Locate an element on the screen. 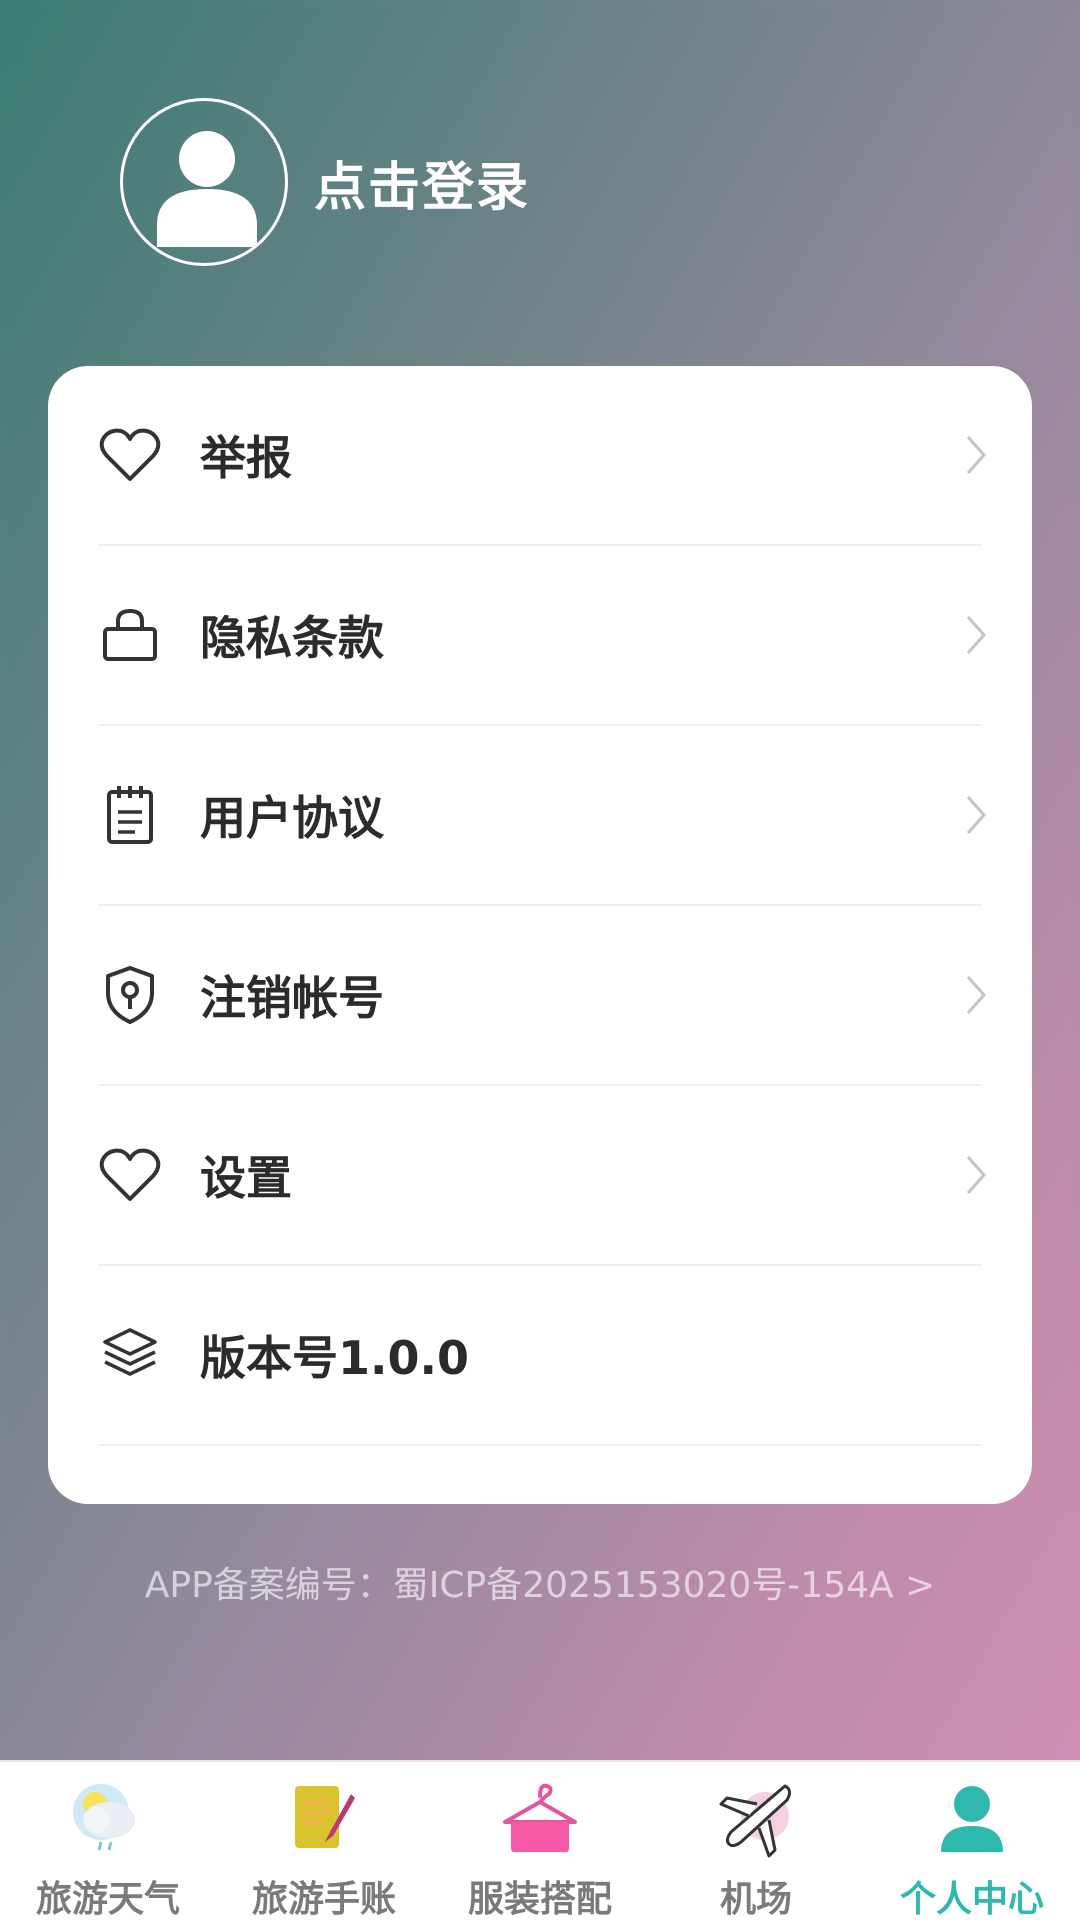  tab-outfit: 服装搭配 is located at coordinates (540, 1842).